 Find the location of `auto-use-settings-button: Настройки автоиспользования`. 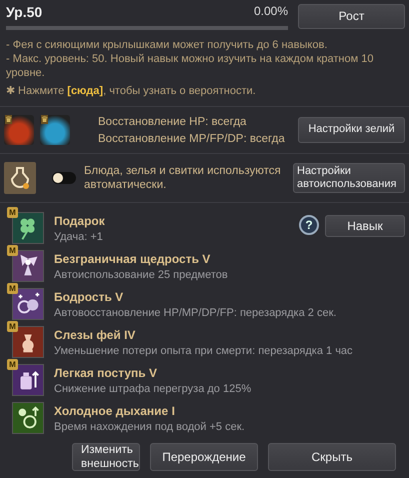

auto-use-settings-button: Настройки автоиспользования is located at coordinates (349, 178).